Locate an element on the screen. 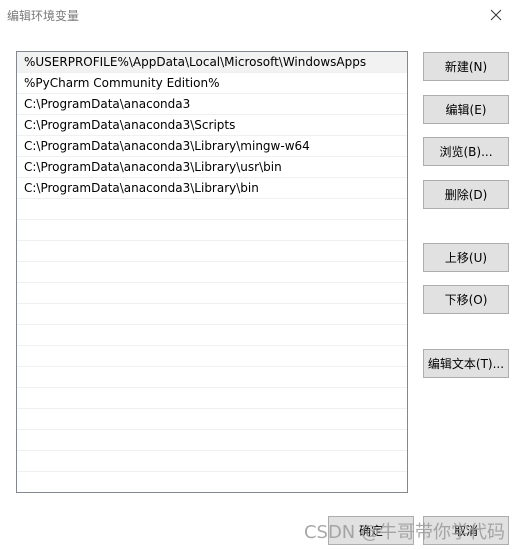 The image size is (519, 549). move-down-button: 下移(O) is located at coordinates (466, 299).